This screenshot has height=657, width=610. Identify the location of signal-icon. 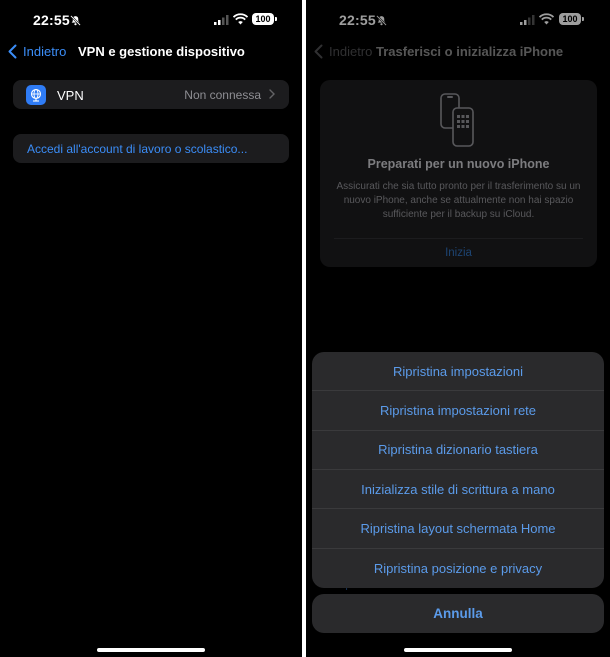
(221, 20).